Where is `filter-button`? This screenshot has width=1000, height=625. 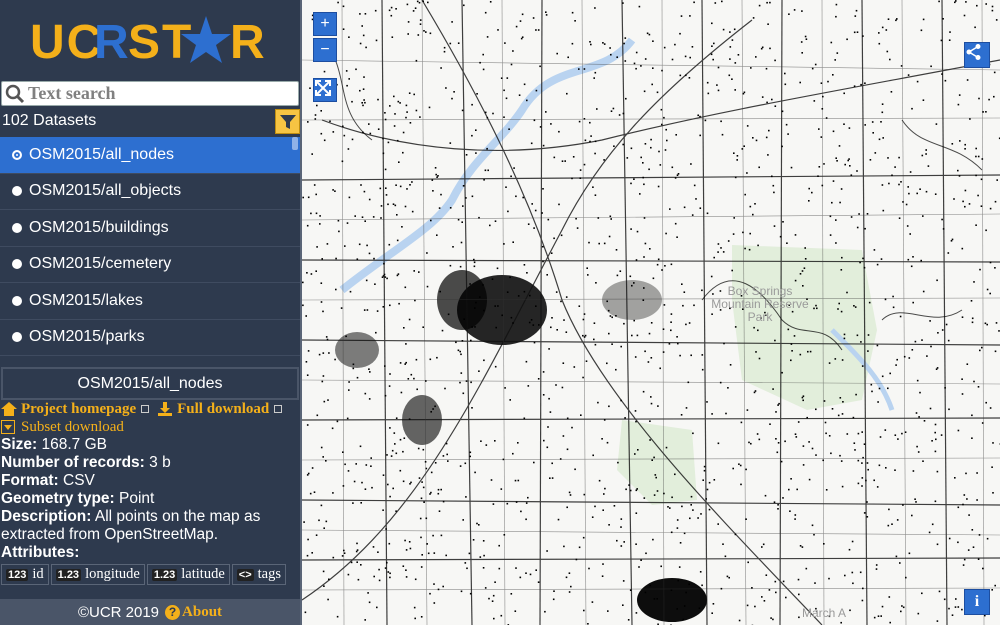 filter-button is located at coordinates (287, 121).